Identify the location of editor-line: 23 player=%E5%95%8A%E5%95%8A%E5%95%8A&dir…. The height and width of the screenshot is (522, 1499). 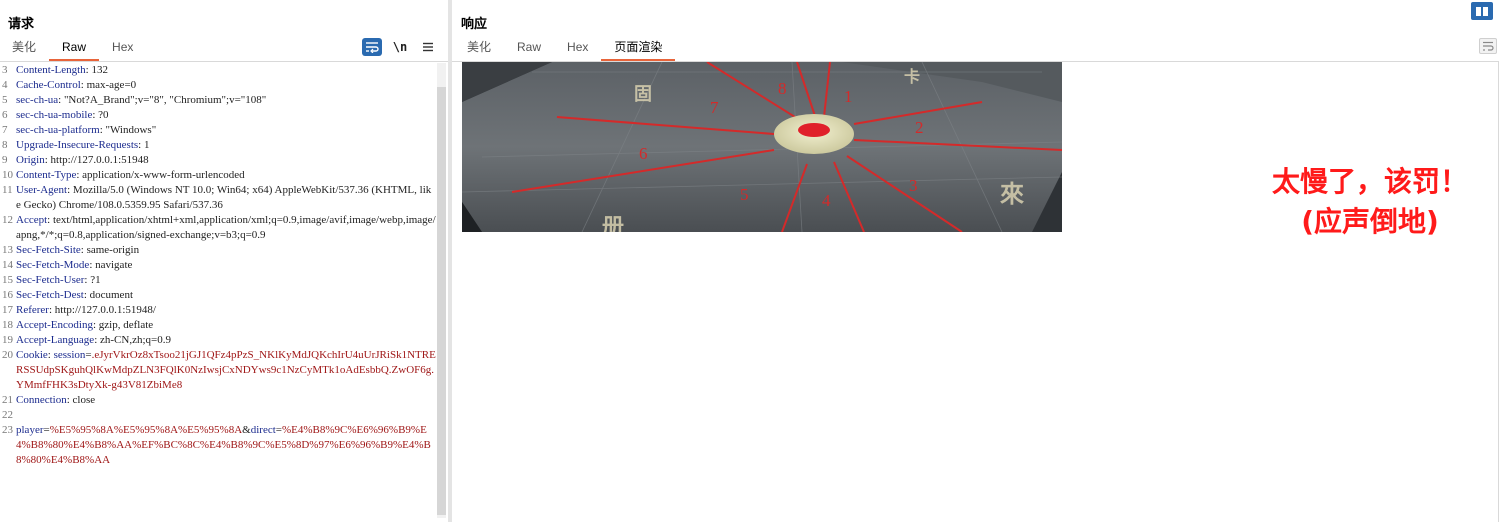
(218, 445).